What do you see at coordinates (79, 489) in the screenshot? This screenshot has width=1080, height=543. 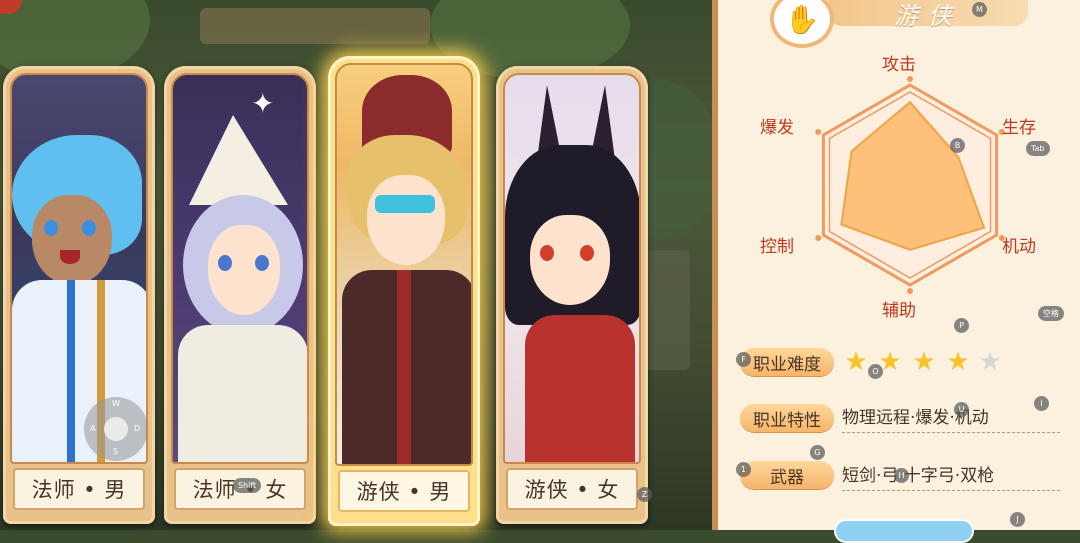 I see `character-name-plate: 法师 • 男` at bounding box center [79, 489].